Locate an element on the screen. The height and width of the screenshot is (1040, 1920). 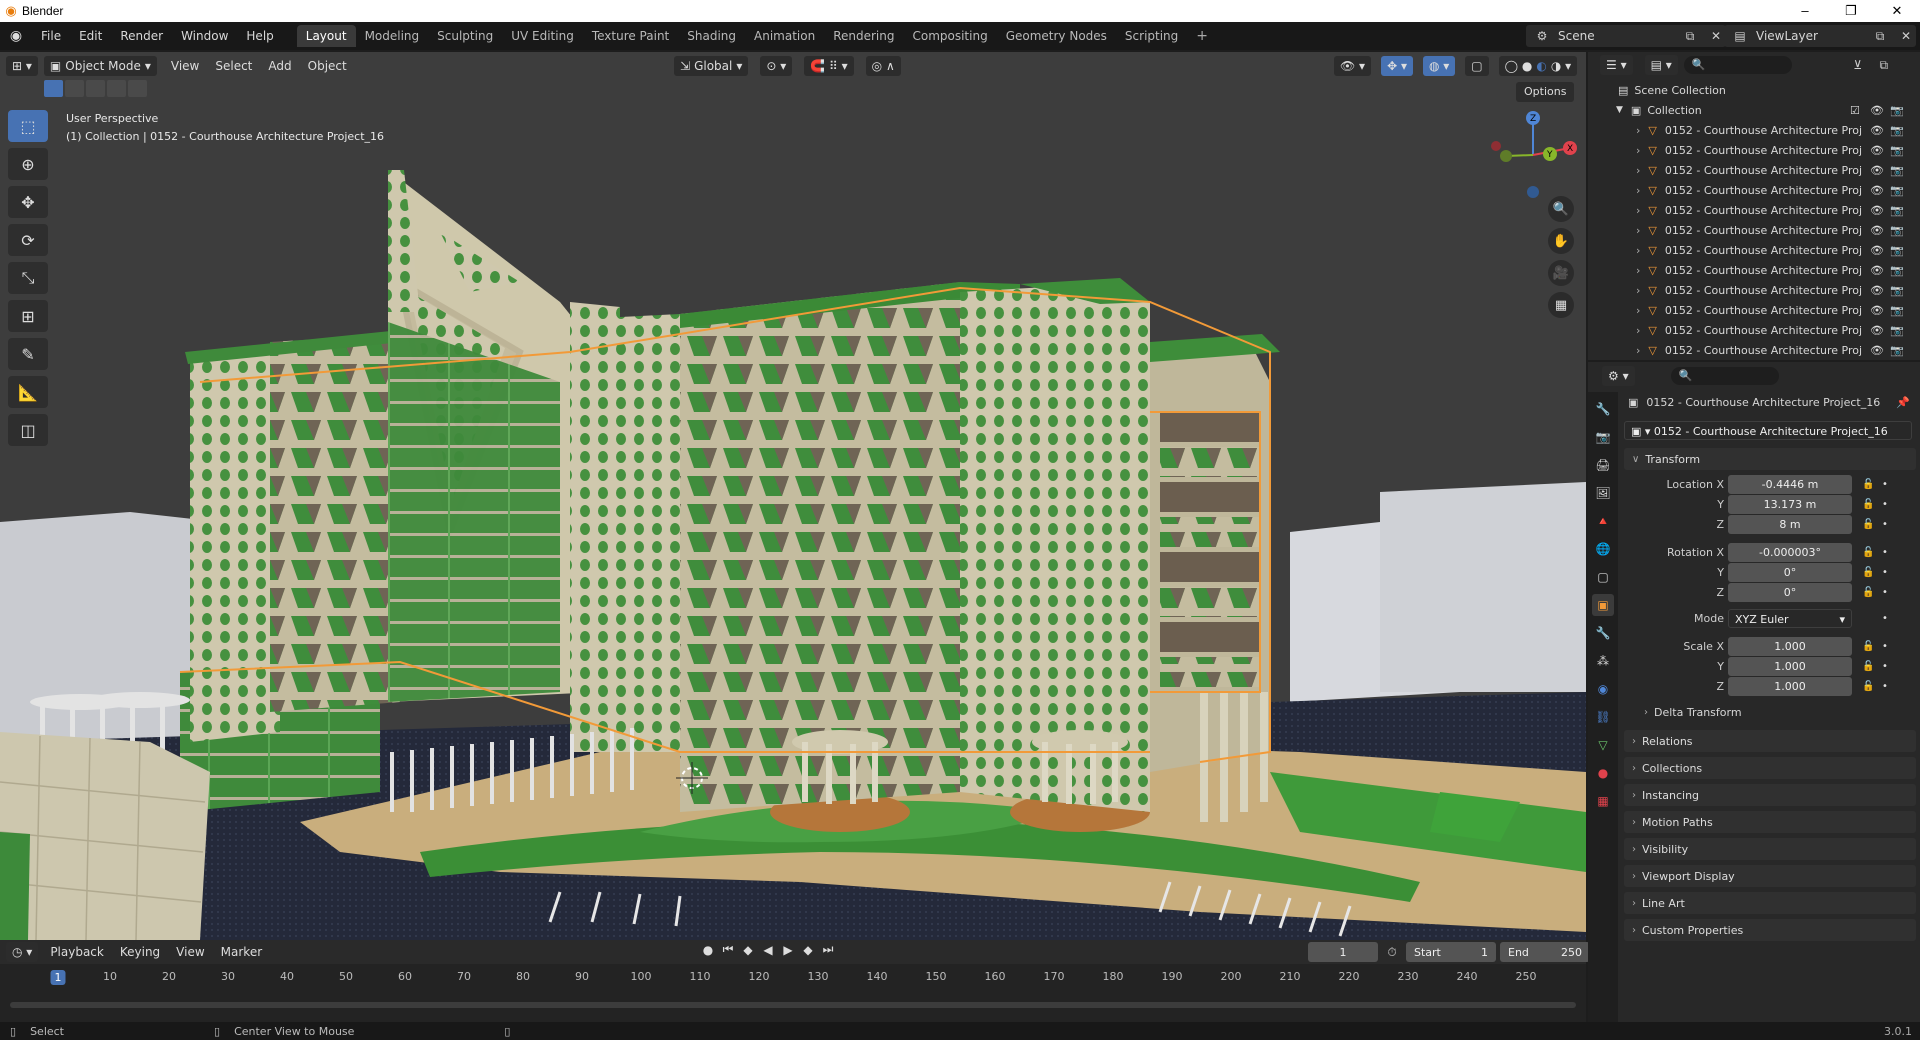
expand-arrow-icon: ▼ is located at coordinates (1619, 110).